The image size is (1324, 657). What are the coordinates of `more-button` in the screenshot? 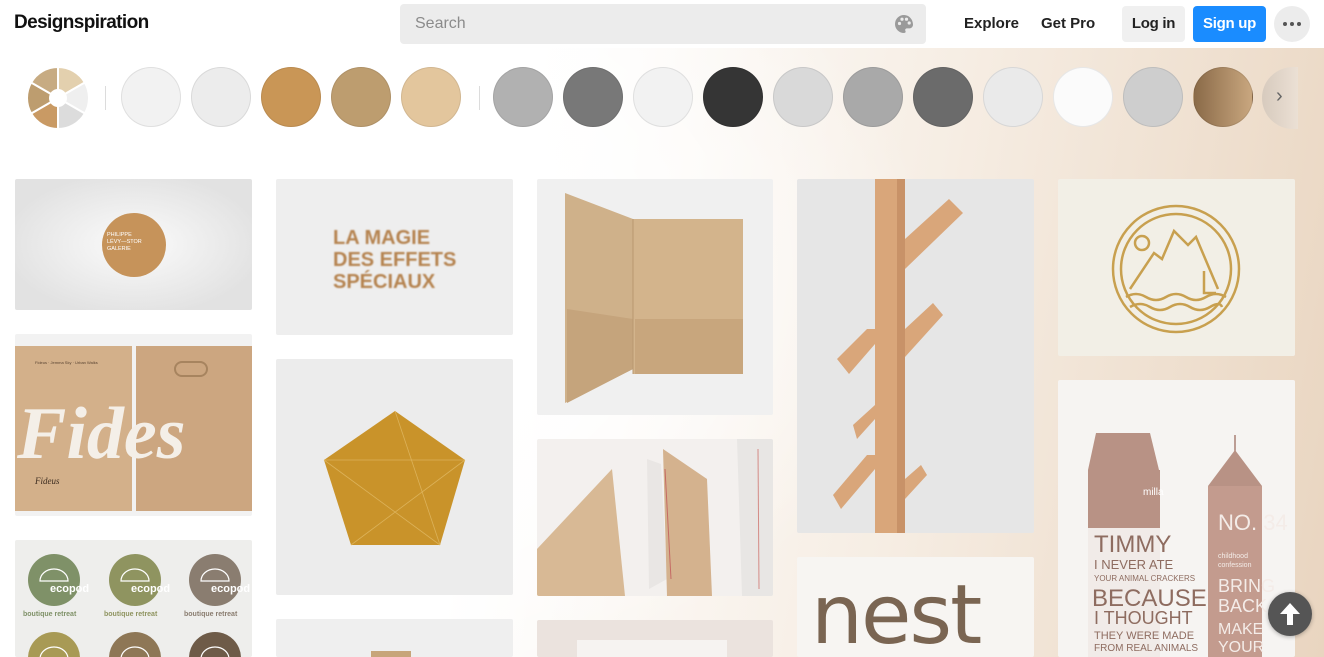 It's located at (1292, 24).